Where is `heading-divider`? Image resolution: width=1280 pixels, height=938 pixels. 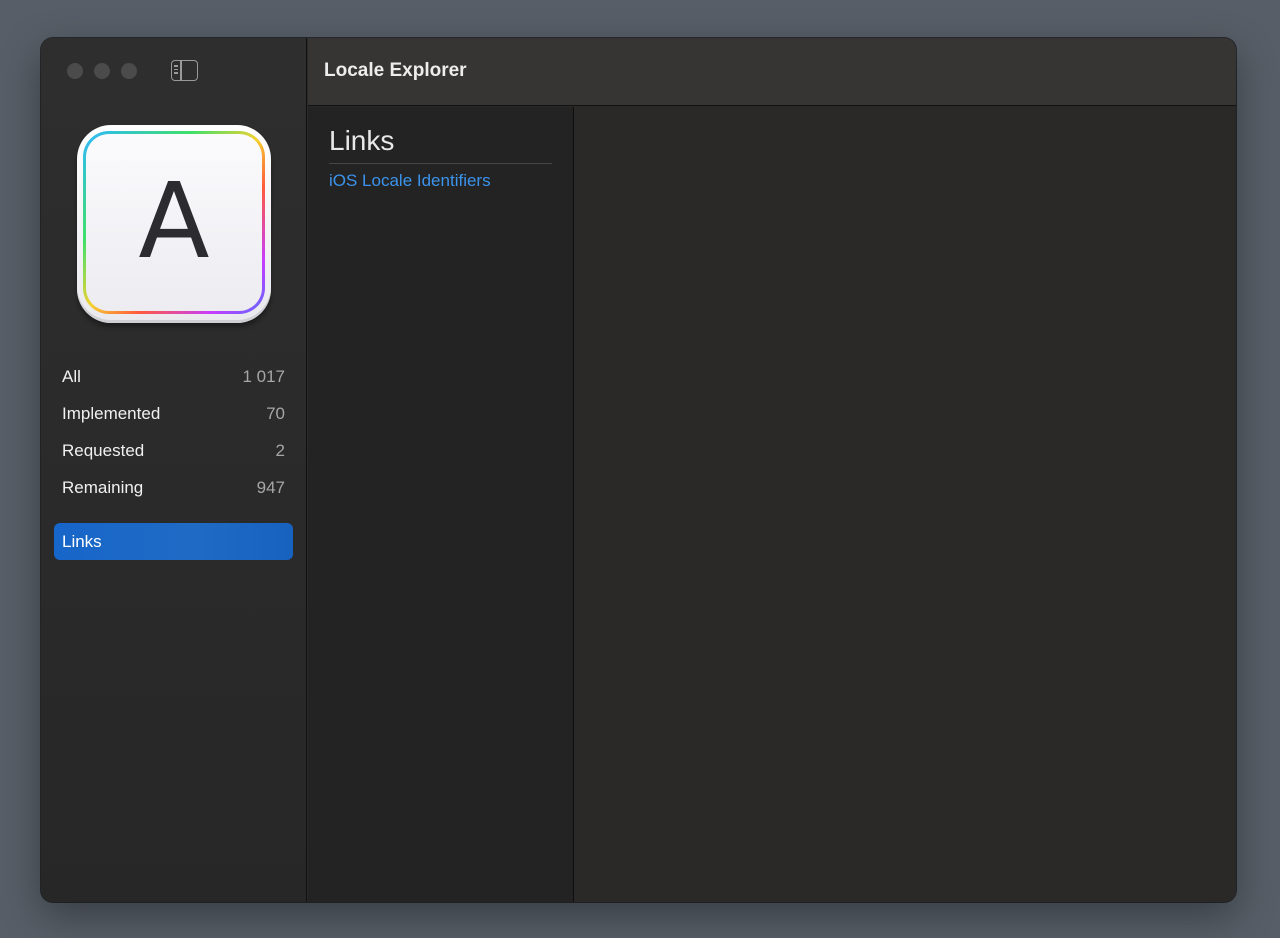
heading-divider is located at coordinates (440, 163).